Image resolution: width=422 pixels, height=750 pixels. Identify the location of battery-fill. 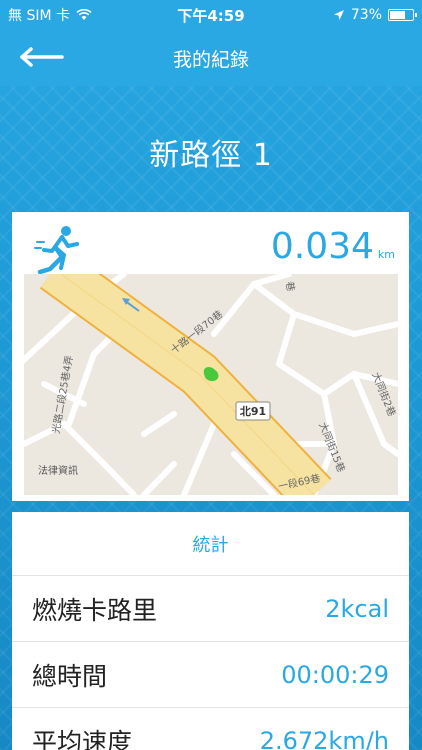
(398, 15).